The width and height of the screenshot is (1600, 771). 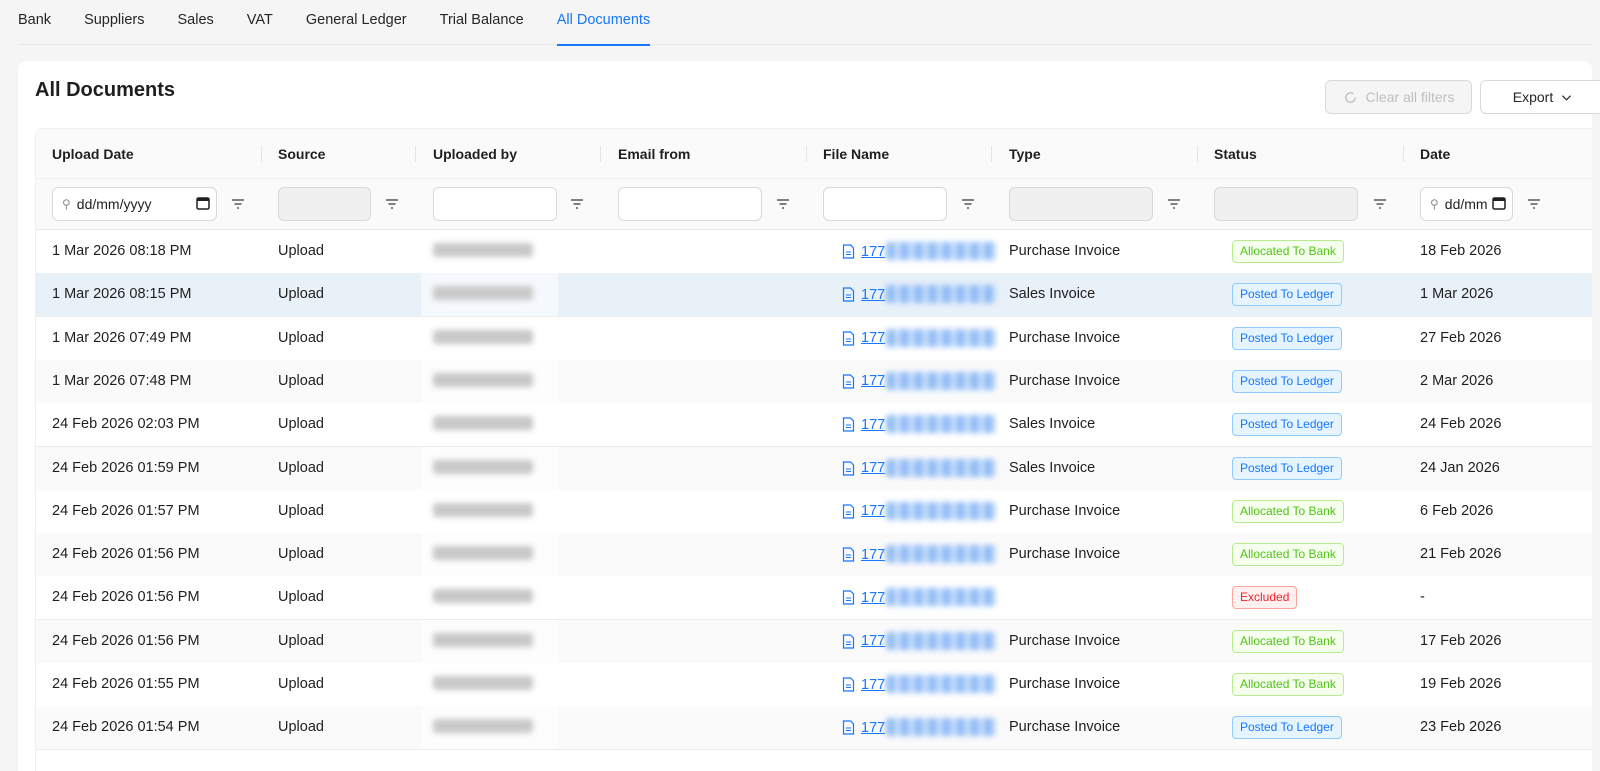 I want to click on column-header-upload-date: Upload Date, so click(x=93, y=154).